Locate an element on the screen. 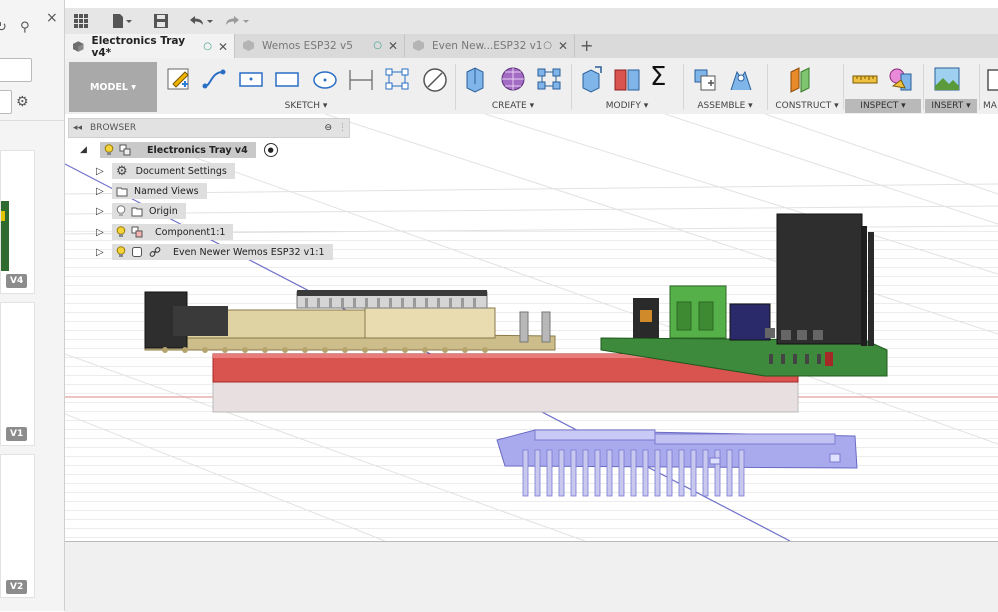 Image resolution: width=998 pixels, height=612 pixels. link-icon is located at coordinates (155, 252).